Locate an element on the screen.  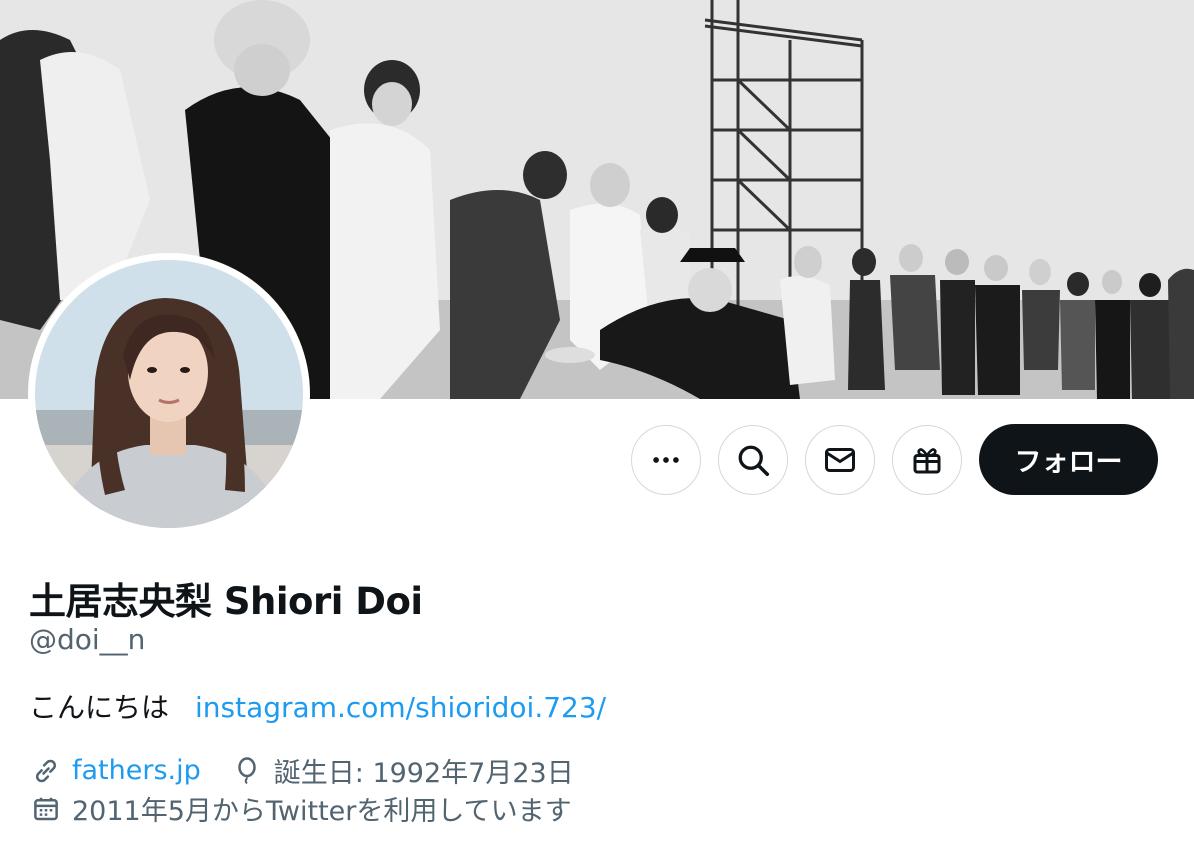
user-handle: @doi__n is located at coordinates (87, 639).